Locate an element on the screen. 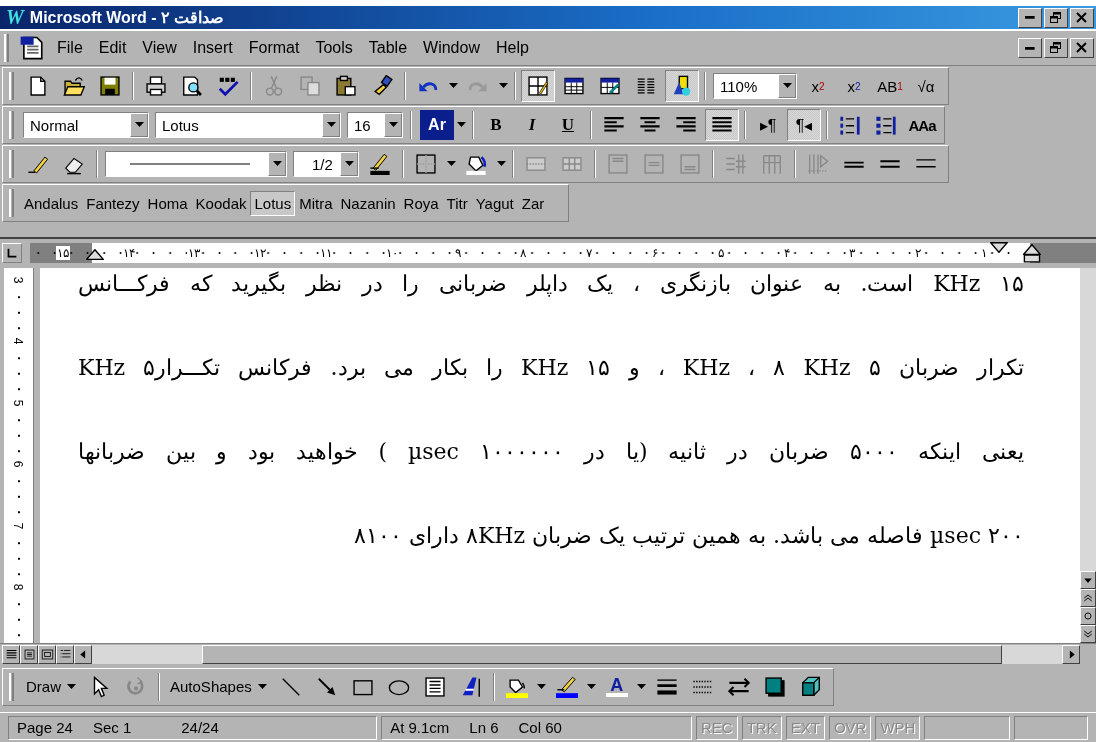 This screenshot has width=1096, height=742. menu-item: Format is located at coordinates (274, 48).